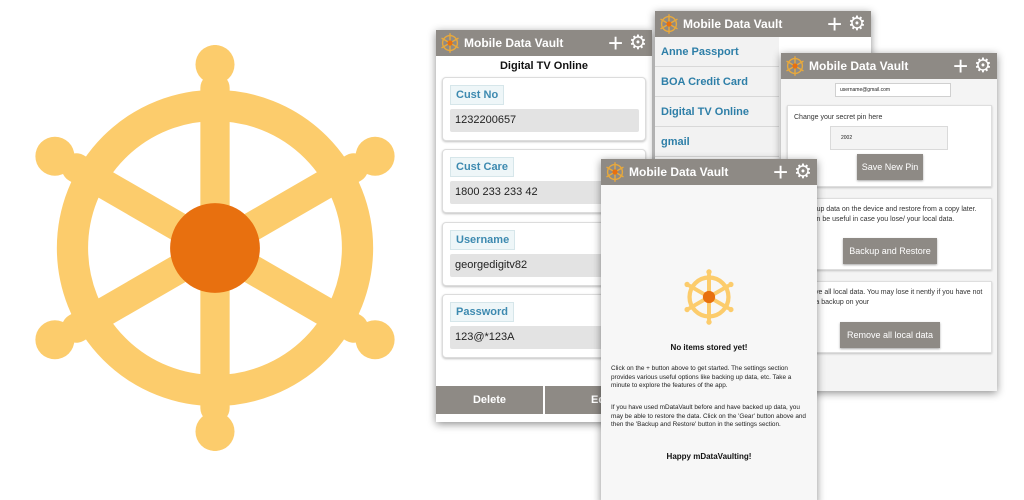  What do you see at coordinates (482, 167) in the screenshot?
I see `field-label: Cust Care` at bounding box center [482, 167].